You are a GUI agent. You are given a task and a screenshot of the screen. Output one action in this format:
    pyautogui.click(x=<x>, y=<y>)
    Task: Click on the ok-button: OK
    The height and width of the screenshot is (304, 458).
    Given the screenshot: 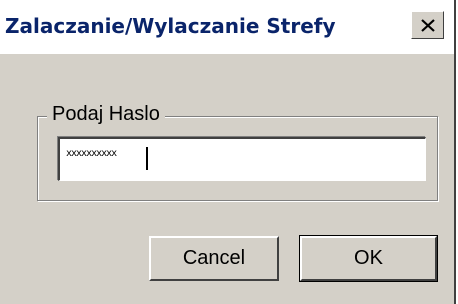 What is the action you would take?
    pyautogui.click(x=368, y=258)
    